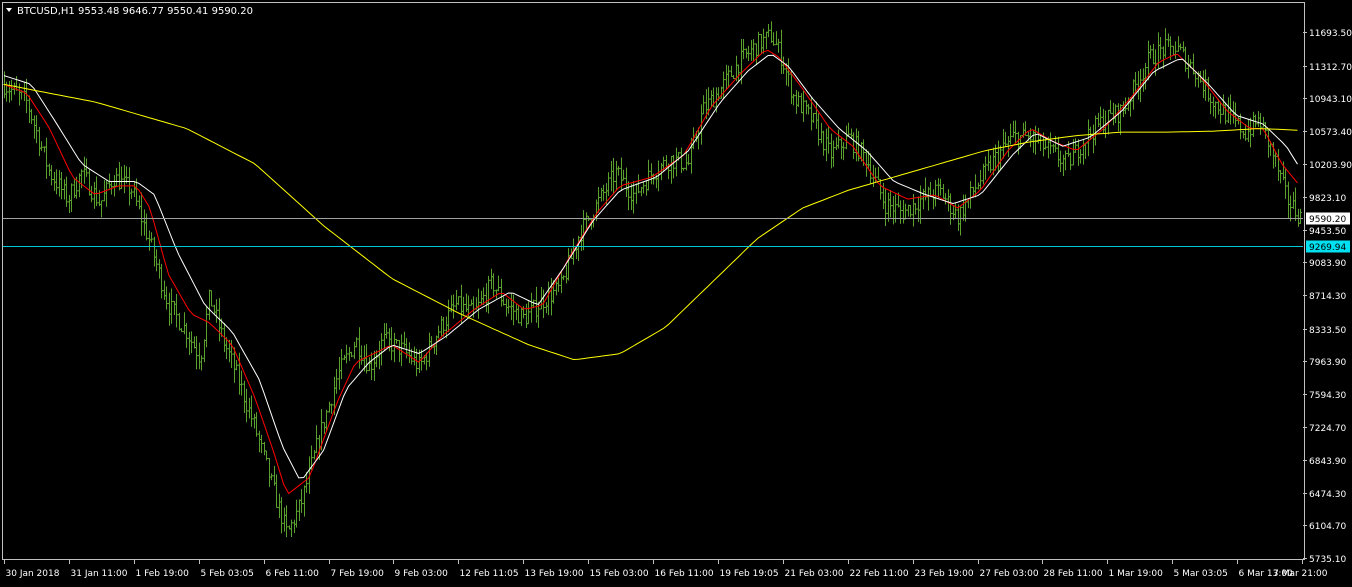  Describe the element at coordinates (1300, 574) in the screenshot. I see `x-tick-label: 7 Mar 21:00` at that location.